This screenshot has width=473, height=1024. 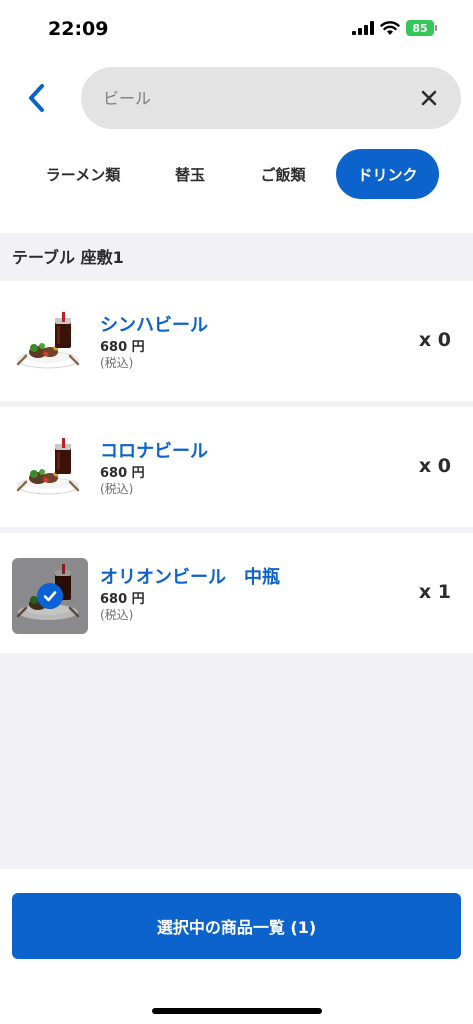 What do you see at coordinates (236, 341) in the screenshot?
I see `menu-item: シンハビール 680 円 (税込) x 0` at bounding box center [236, 341].